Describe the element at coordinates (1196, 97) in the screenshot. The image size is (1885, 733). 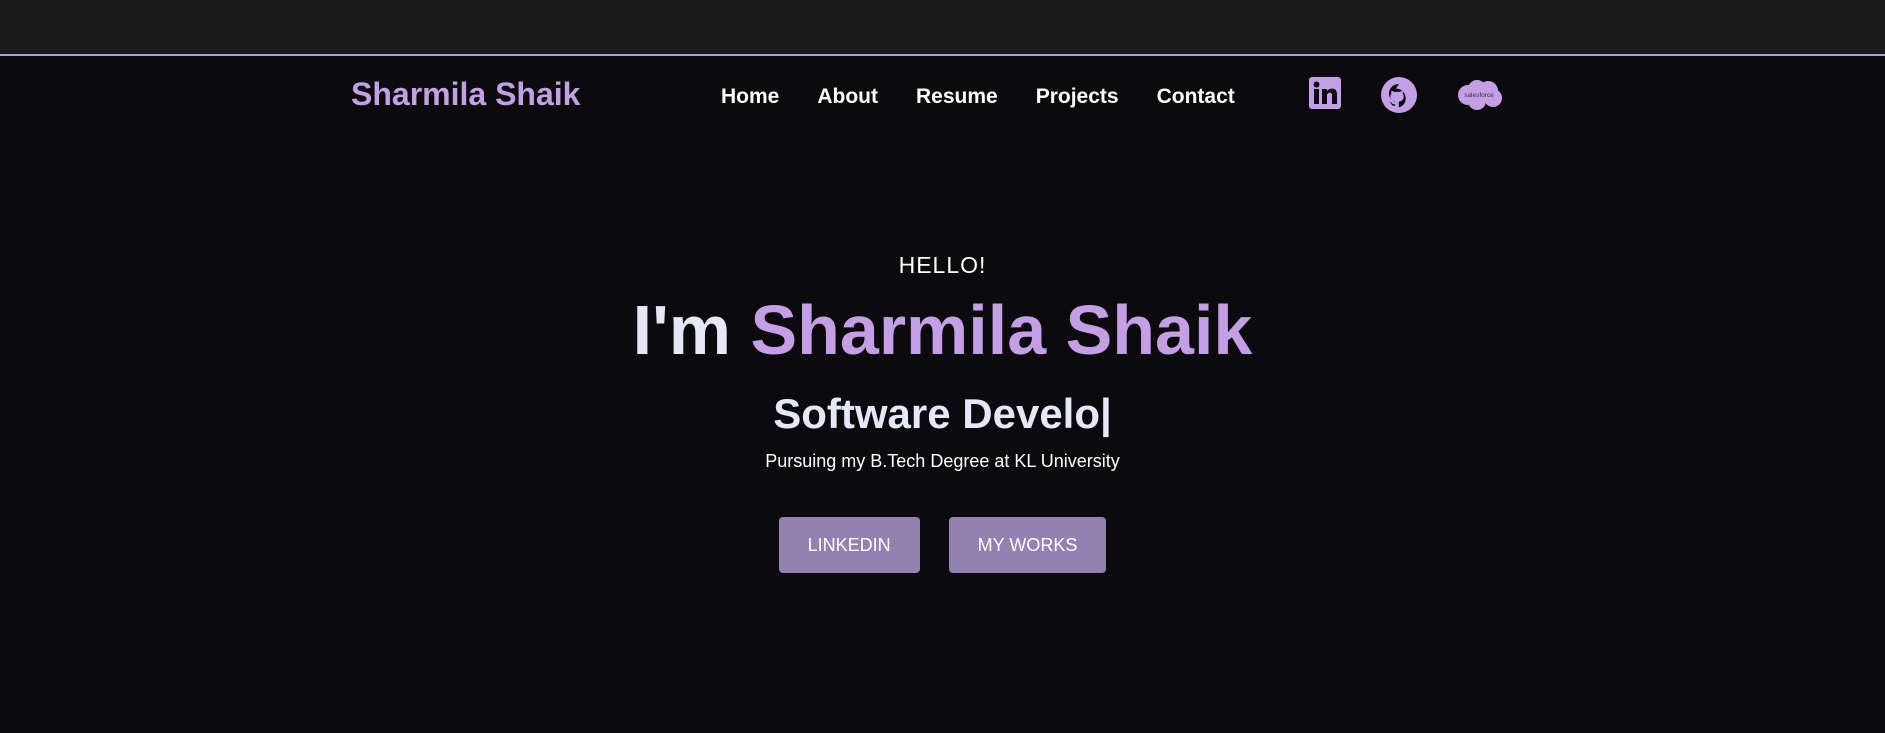
I see `nav-link-contact: Contact` at that location.